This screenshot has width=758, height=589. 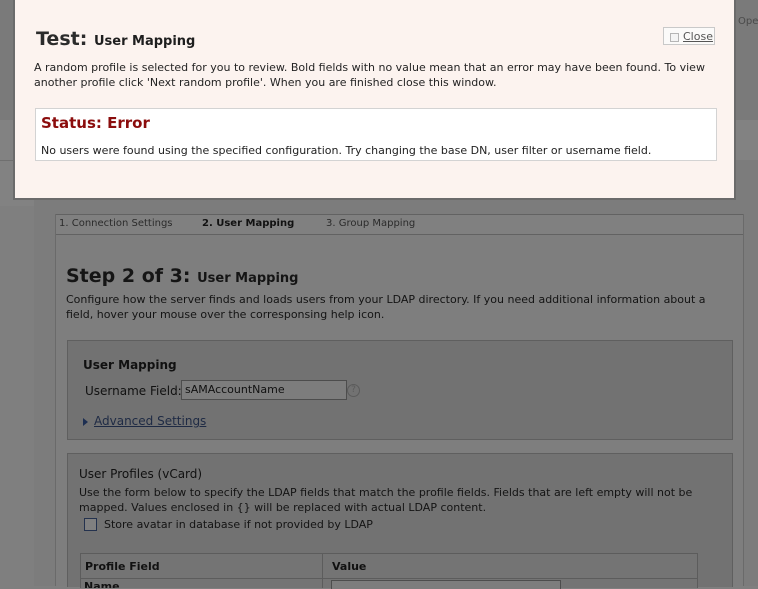 I want to click on profile-fields-table: Profile Field Value Name, so click(x=389, y=571).